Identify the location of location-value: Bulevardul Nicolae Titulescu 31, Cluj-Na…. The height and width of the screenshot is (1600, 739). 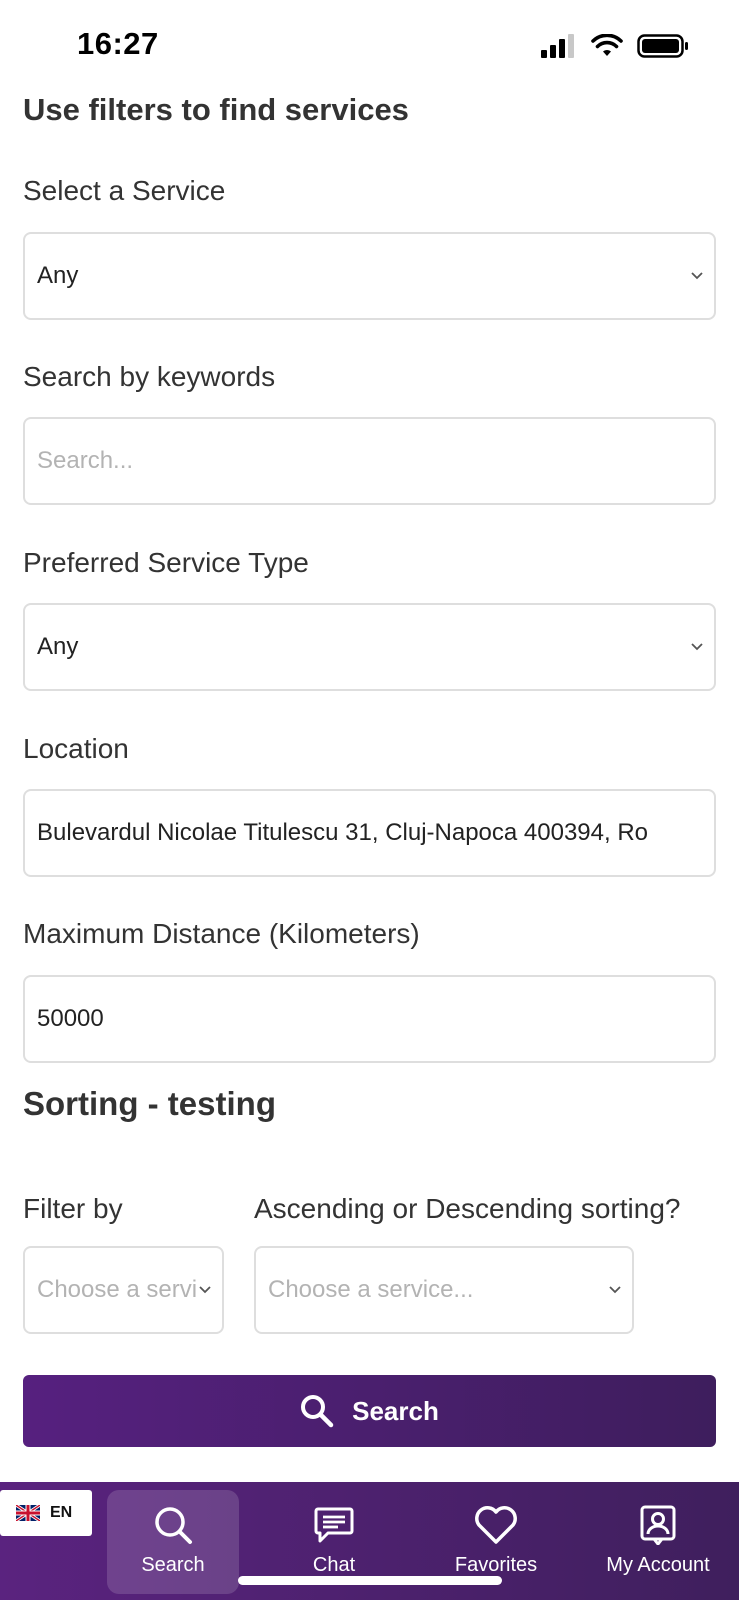
(343, 832).